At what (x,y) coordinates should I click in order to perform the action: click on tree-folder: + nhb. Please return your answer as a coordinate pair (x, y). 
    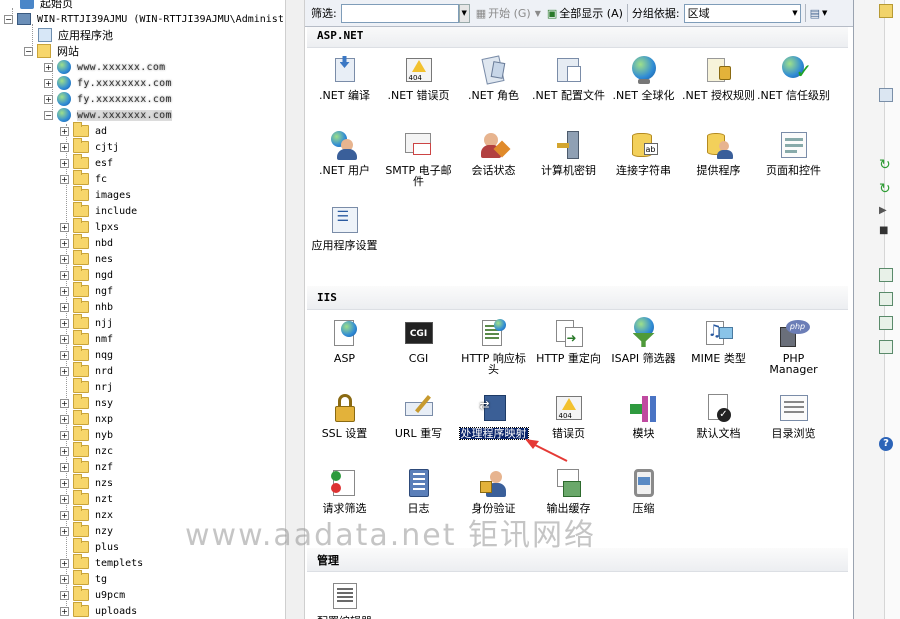
    Looking at the image, I should click on (86, 306).